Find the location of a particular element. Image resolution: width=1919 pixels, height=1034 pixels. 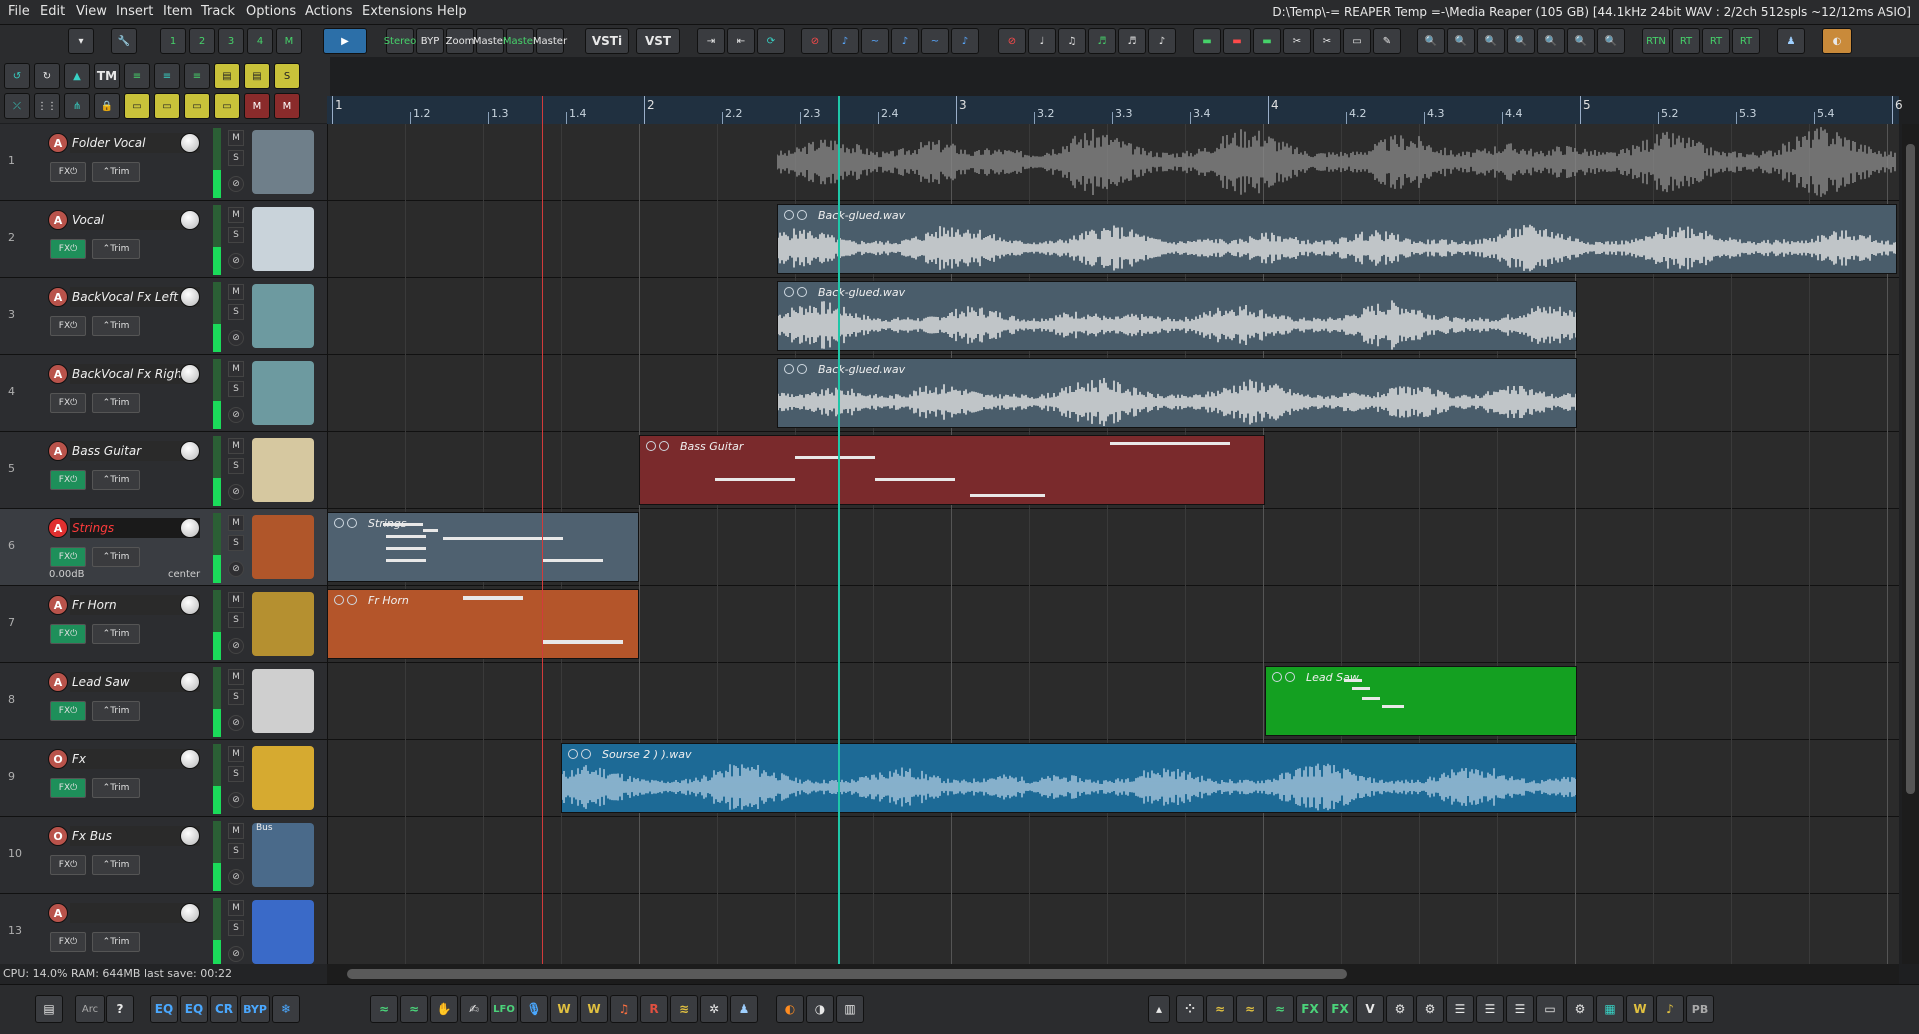

vsti-button: VSTi is located at coordinates (607, 41).